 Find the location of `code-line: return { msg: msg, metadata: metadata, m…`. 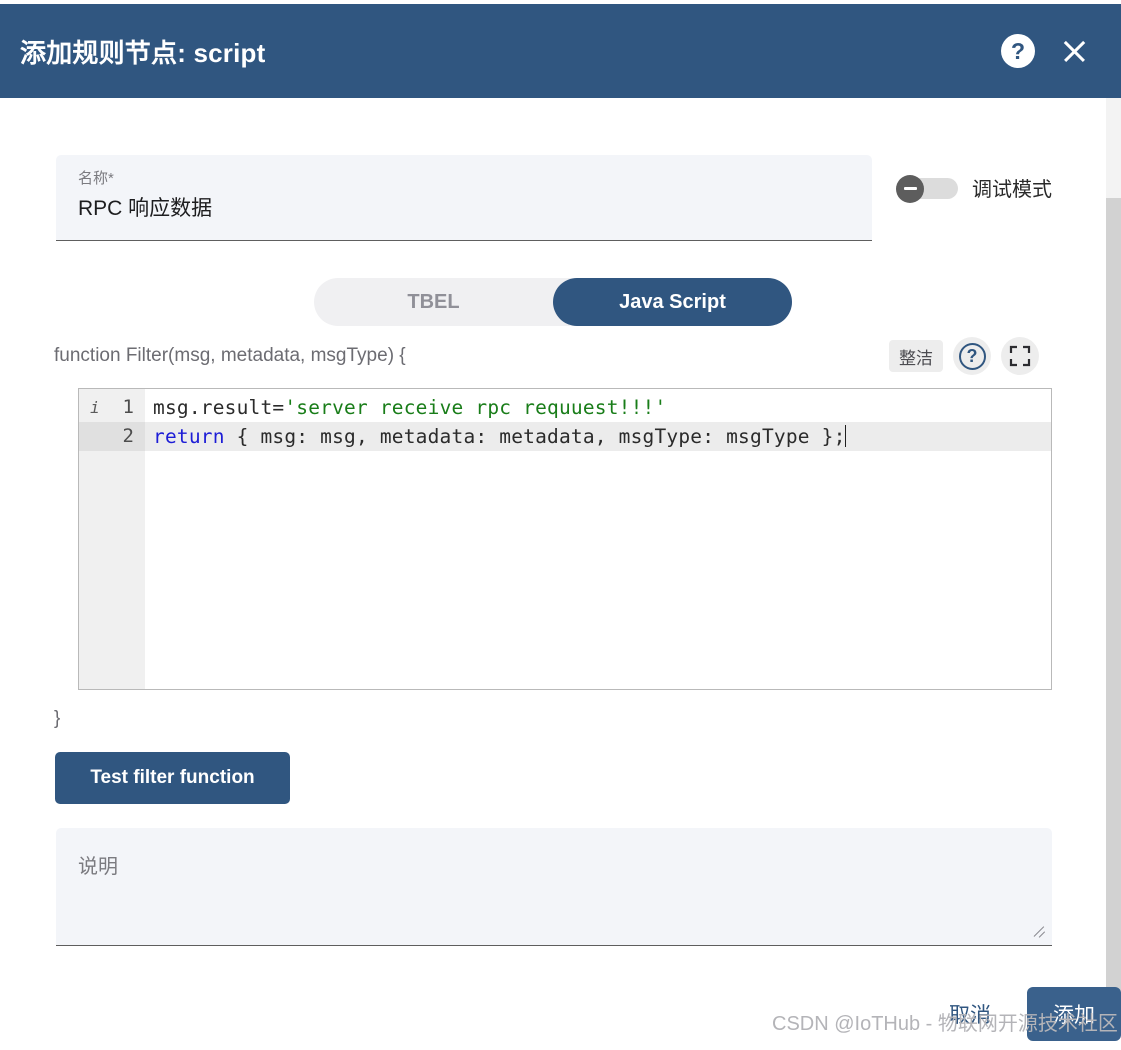

code-line: return { msg: msg, metadata: metadata, m… is located at coordinates (598, 436).